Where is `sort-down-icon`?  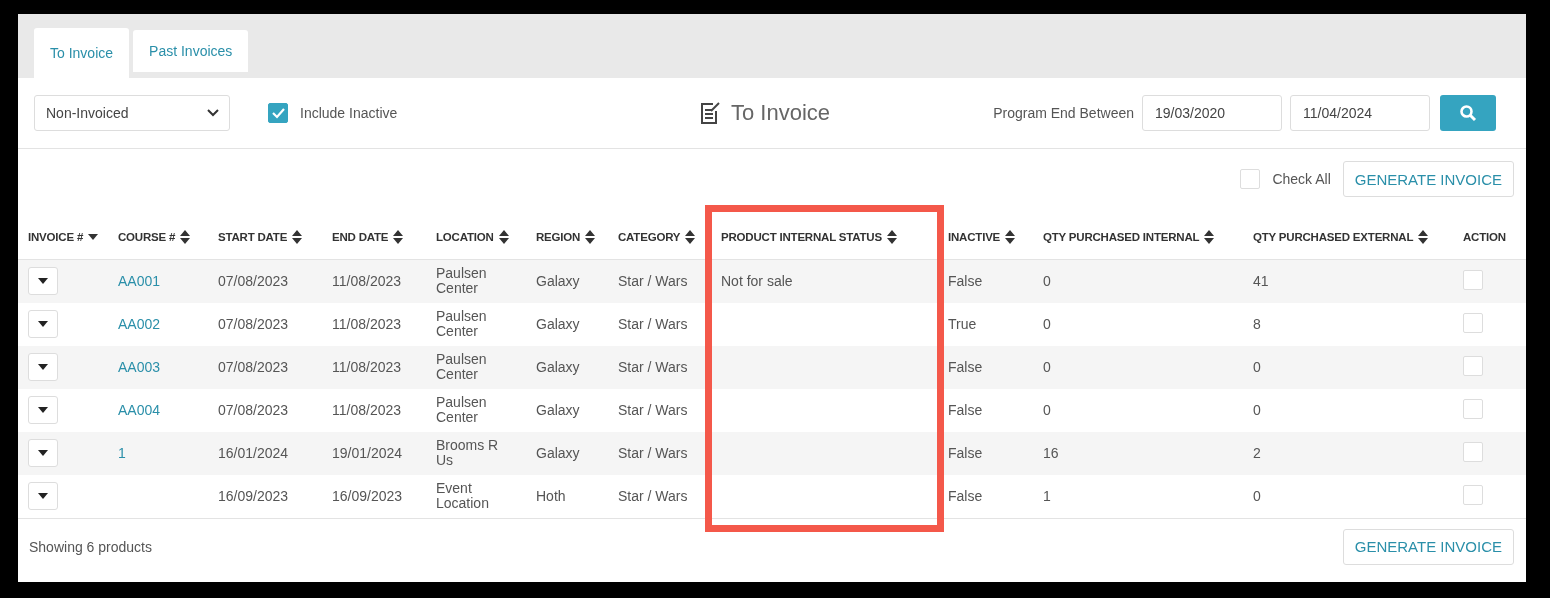 sort-down-icon is located at coordinates (93, 236).